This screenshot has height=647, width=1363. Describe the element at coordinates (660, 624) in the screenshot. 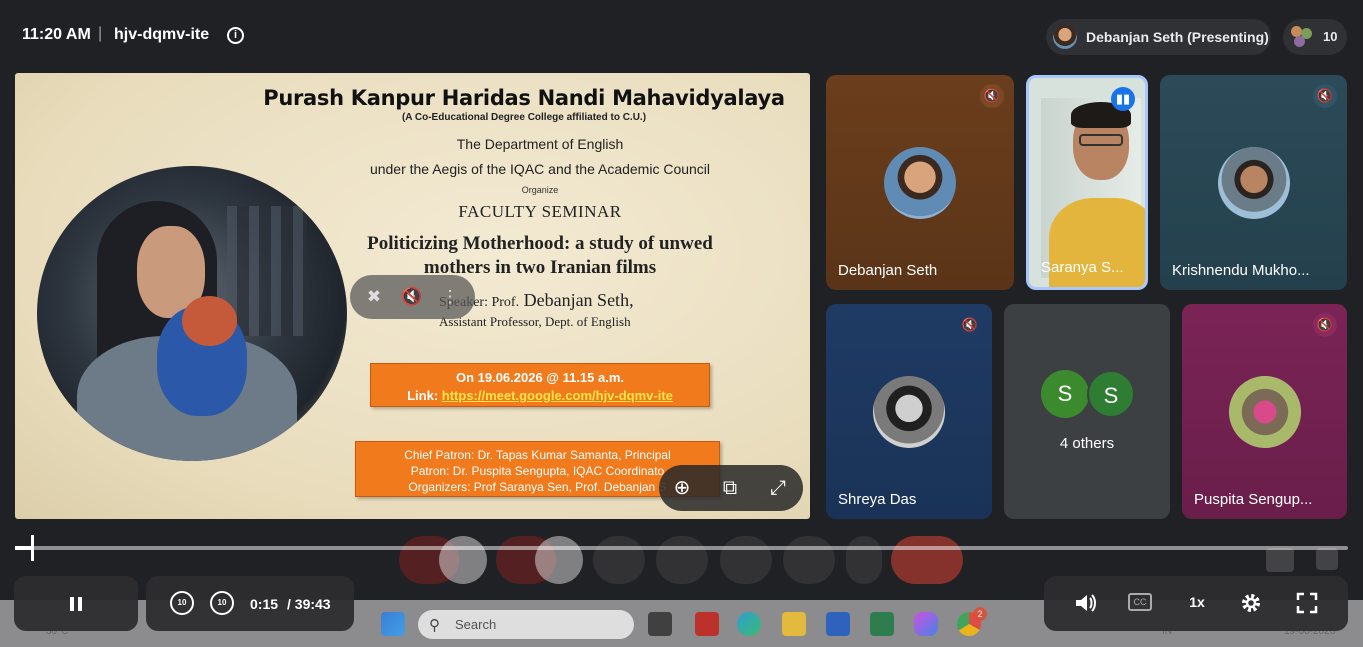

I see `task-view-icon` at that location.